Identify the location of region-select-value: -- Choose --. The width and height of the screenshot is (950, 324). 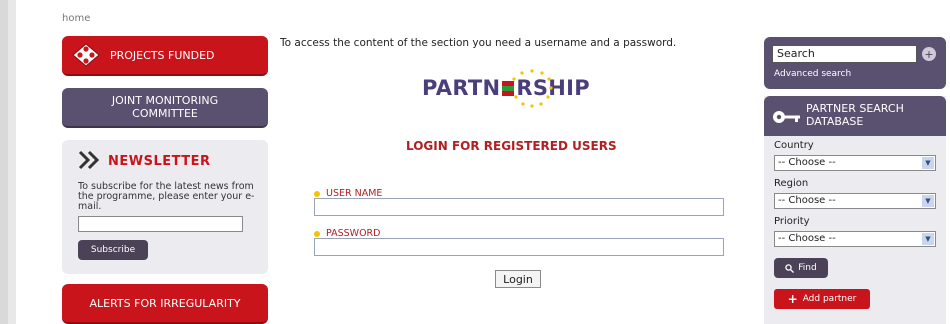
(807, 200).